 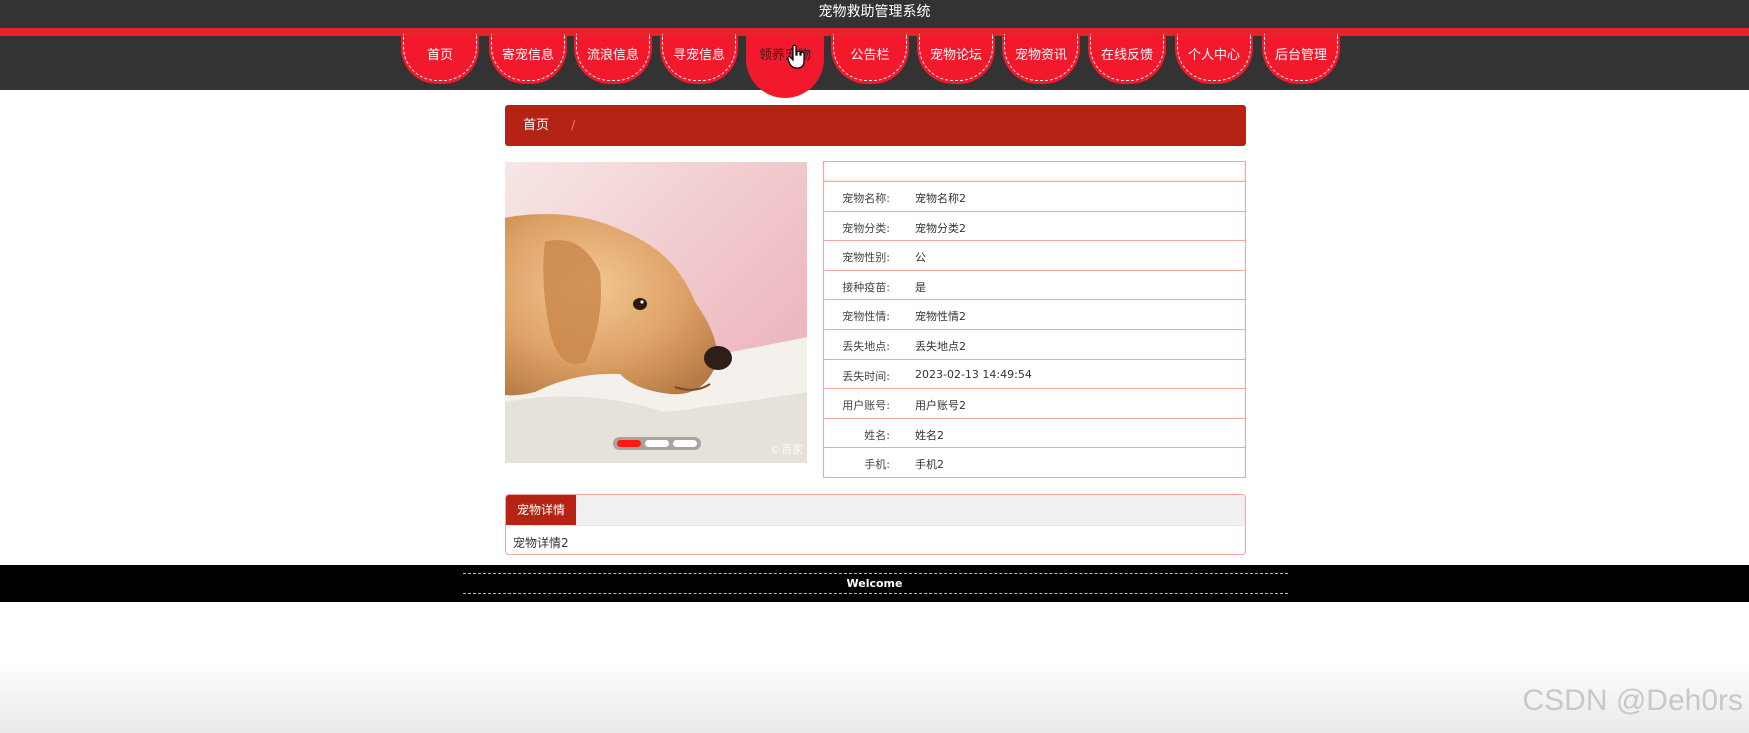 I want to click on app-title: 宠物救助管理系统, so click(x=874, y=14).